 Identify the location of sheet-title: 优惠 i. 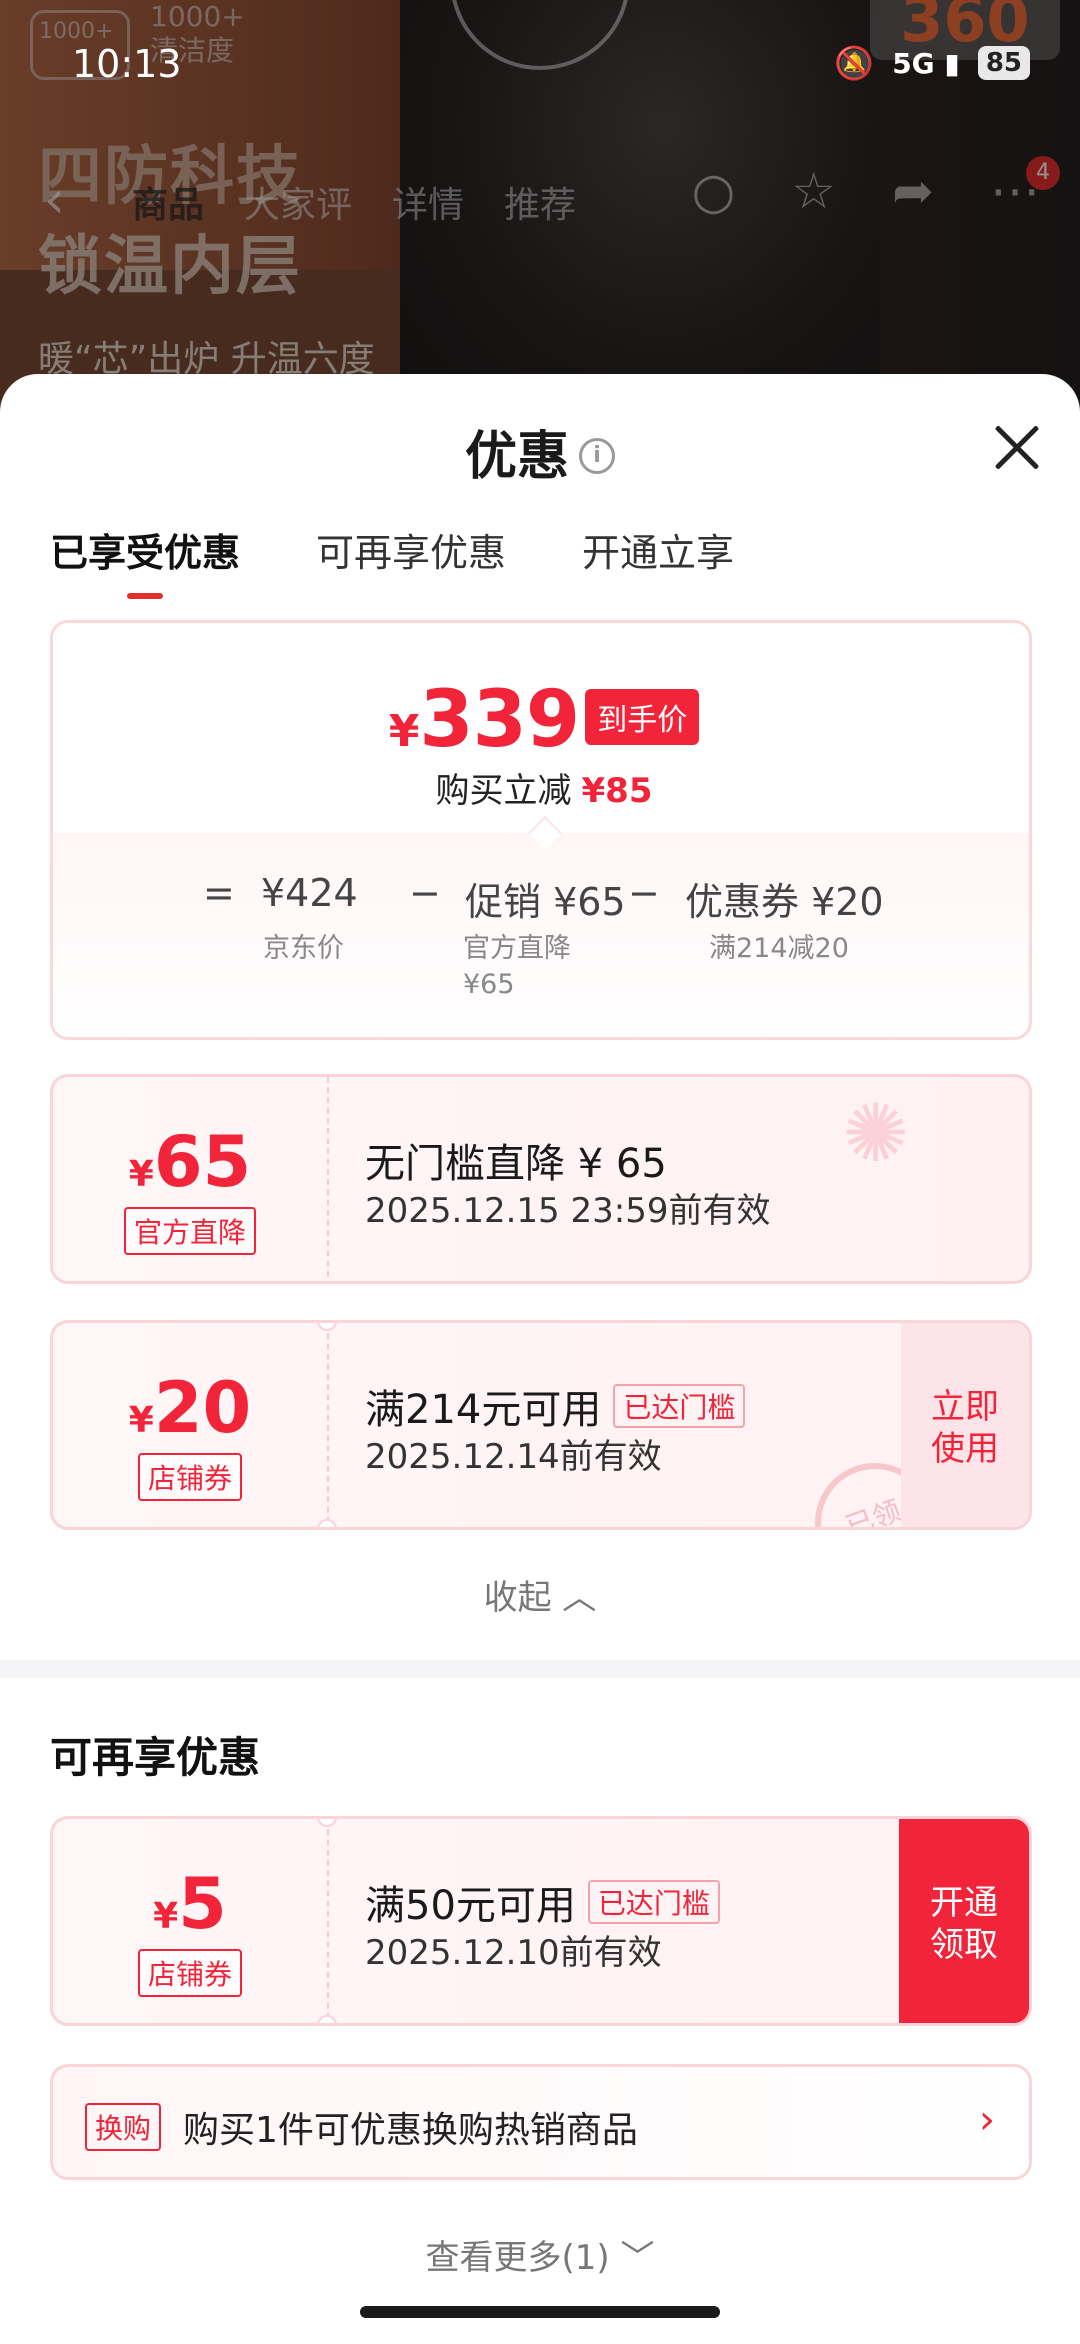
(540, 451).